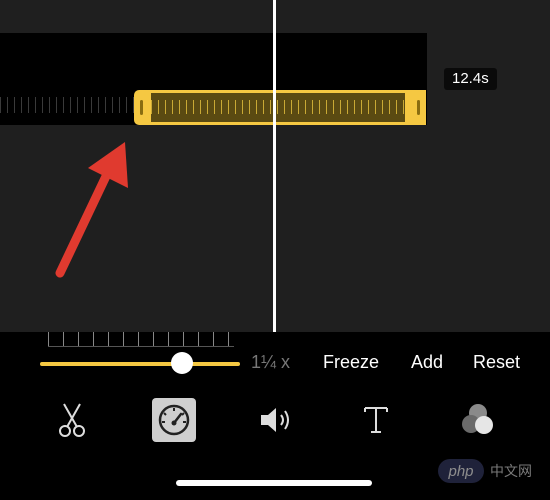  What do you see at coordinates (141, 339) in the screenshot?
I see `speed-ruler` at bounding box center [141, 339].